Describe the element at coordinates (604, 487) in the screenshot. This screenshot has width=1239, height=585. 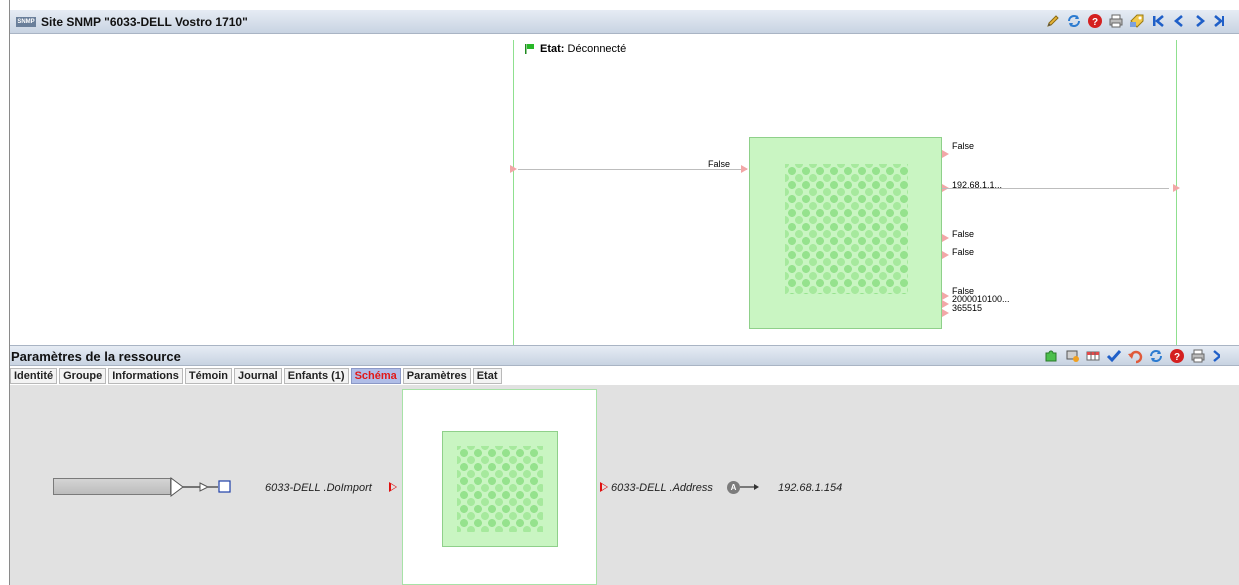
I see `output-signal-arrow-inner` at that location.